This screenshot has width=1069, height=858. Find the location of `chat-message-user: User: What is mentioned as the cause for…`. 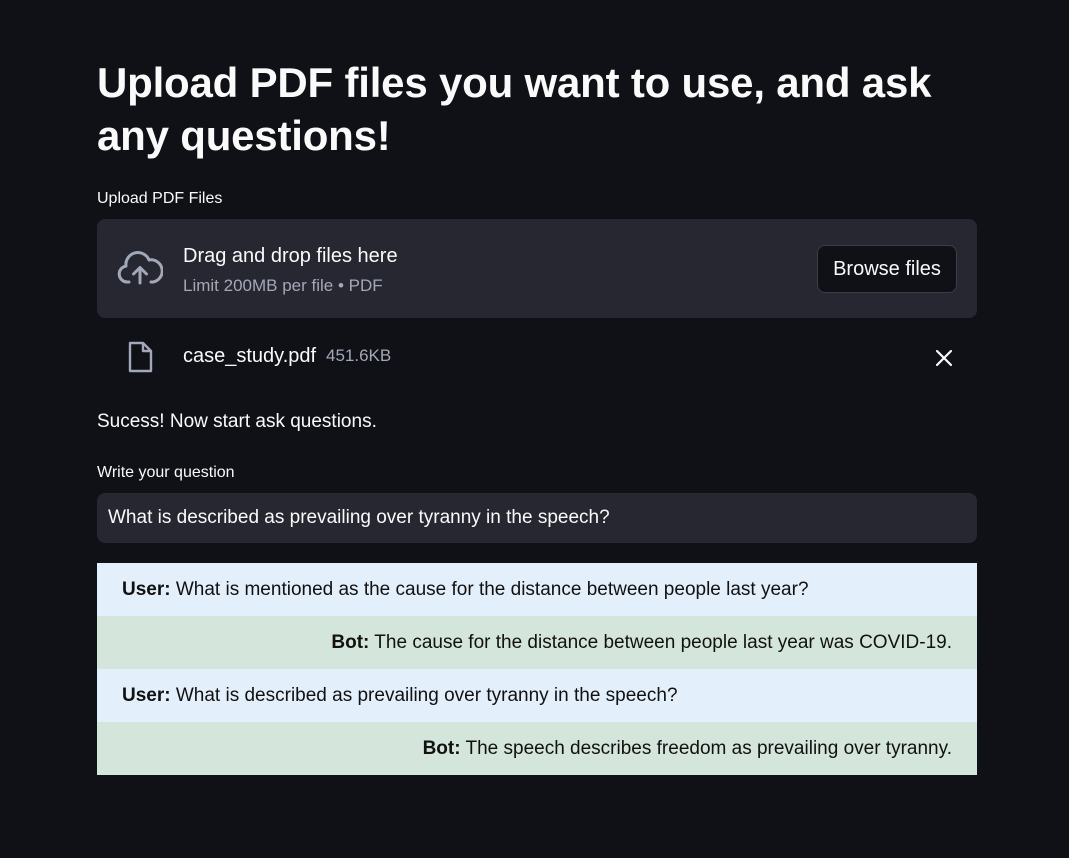

chat-message-user: User: What is mentioned as the cause for… is located at coordinates (537, 589).